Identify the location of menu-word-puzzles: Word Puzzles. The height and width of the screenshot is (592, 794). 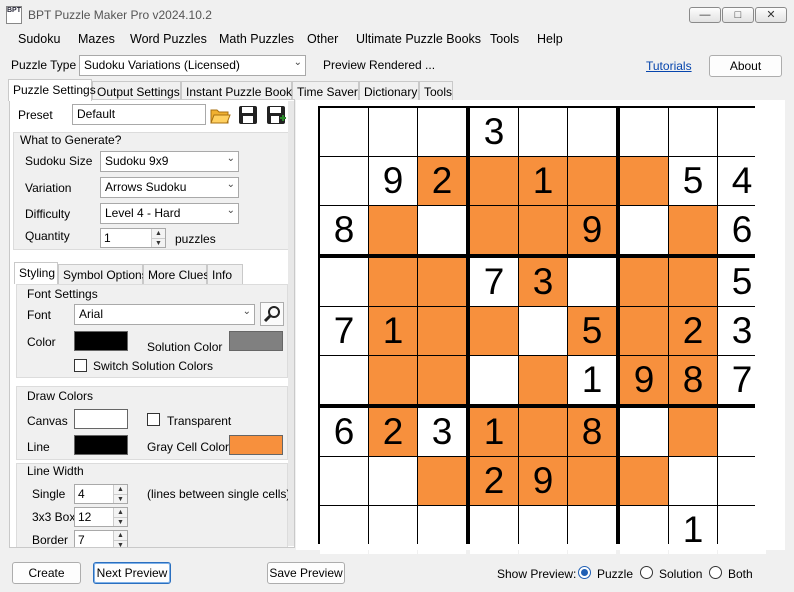
(168, 39).